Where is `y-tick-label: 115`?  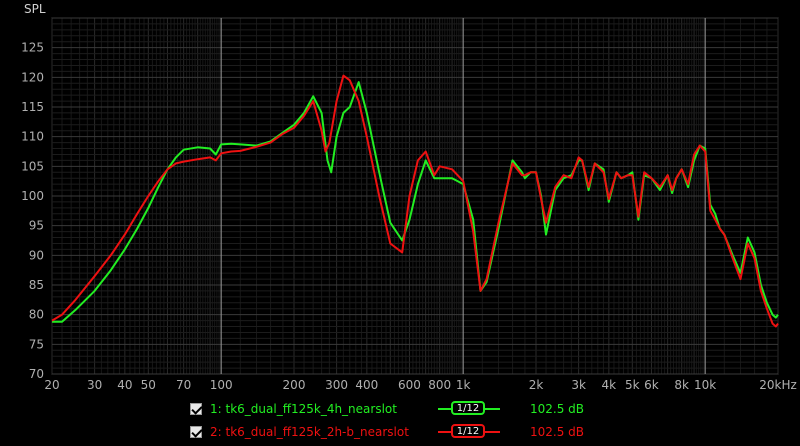
y-tick-label: 115 is located at coordinates (32, 107).